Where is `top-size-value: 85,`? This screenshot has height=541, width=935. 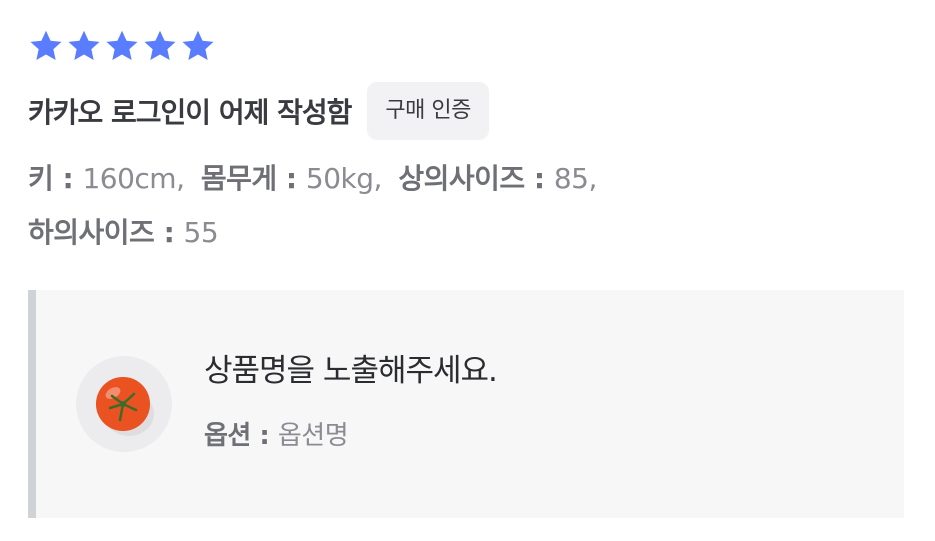
top-size-value: 85, is located at coordinates (575, 178).